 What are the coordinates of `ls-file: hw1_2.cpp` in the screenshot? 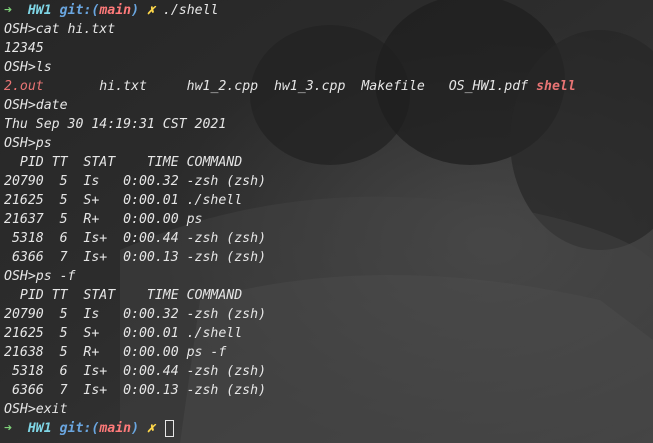 It's located at (222, 86).